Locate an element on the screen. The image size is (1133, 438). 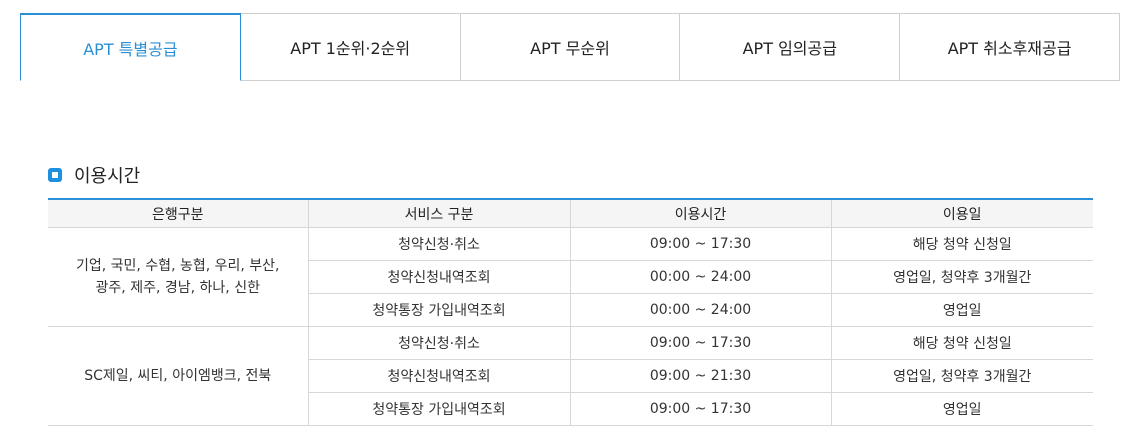
bank-group-label: SC제일, 씨티, 아이엠뱅크, 전북 is located at coordinates (178, 376).